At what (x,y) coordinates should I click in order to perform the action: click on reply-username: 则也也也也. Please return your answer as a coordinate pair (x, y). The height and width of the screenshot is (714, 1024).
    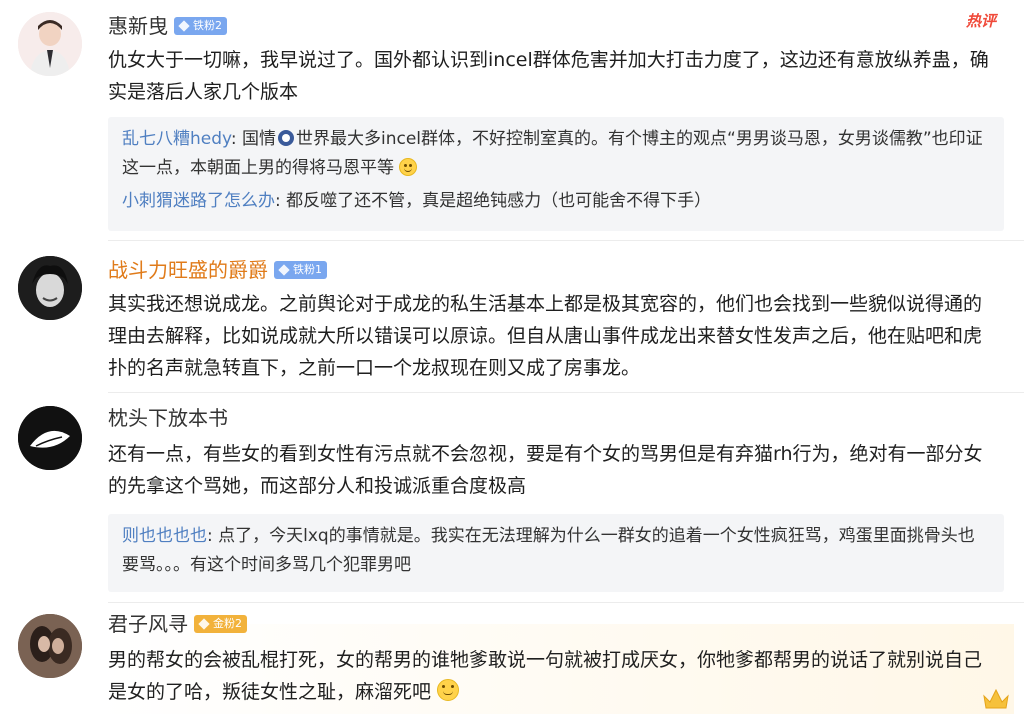
    Looking at the image, I should click on (164, 536).